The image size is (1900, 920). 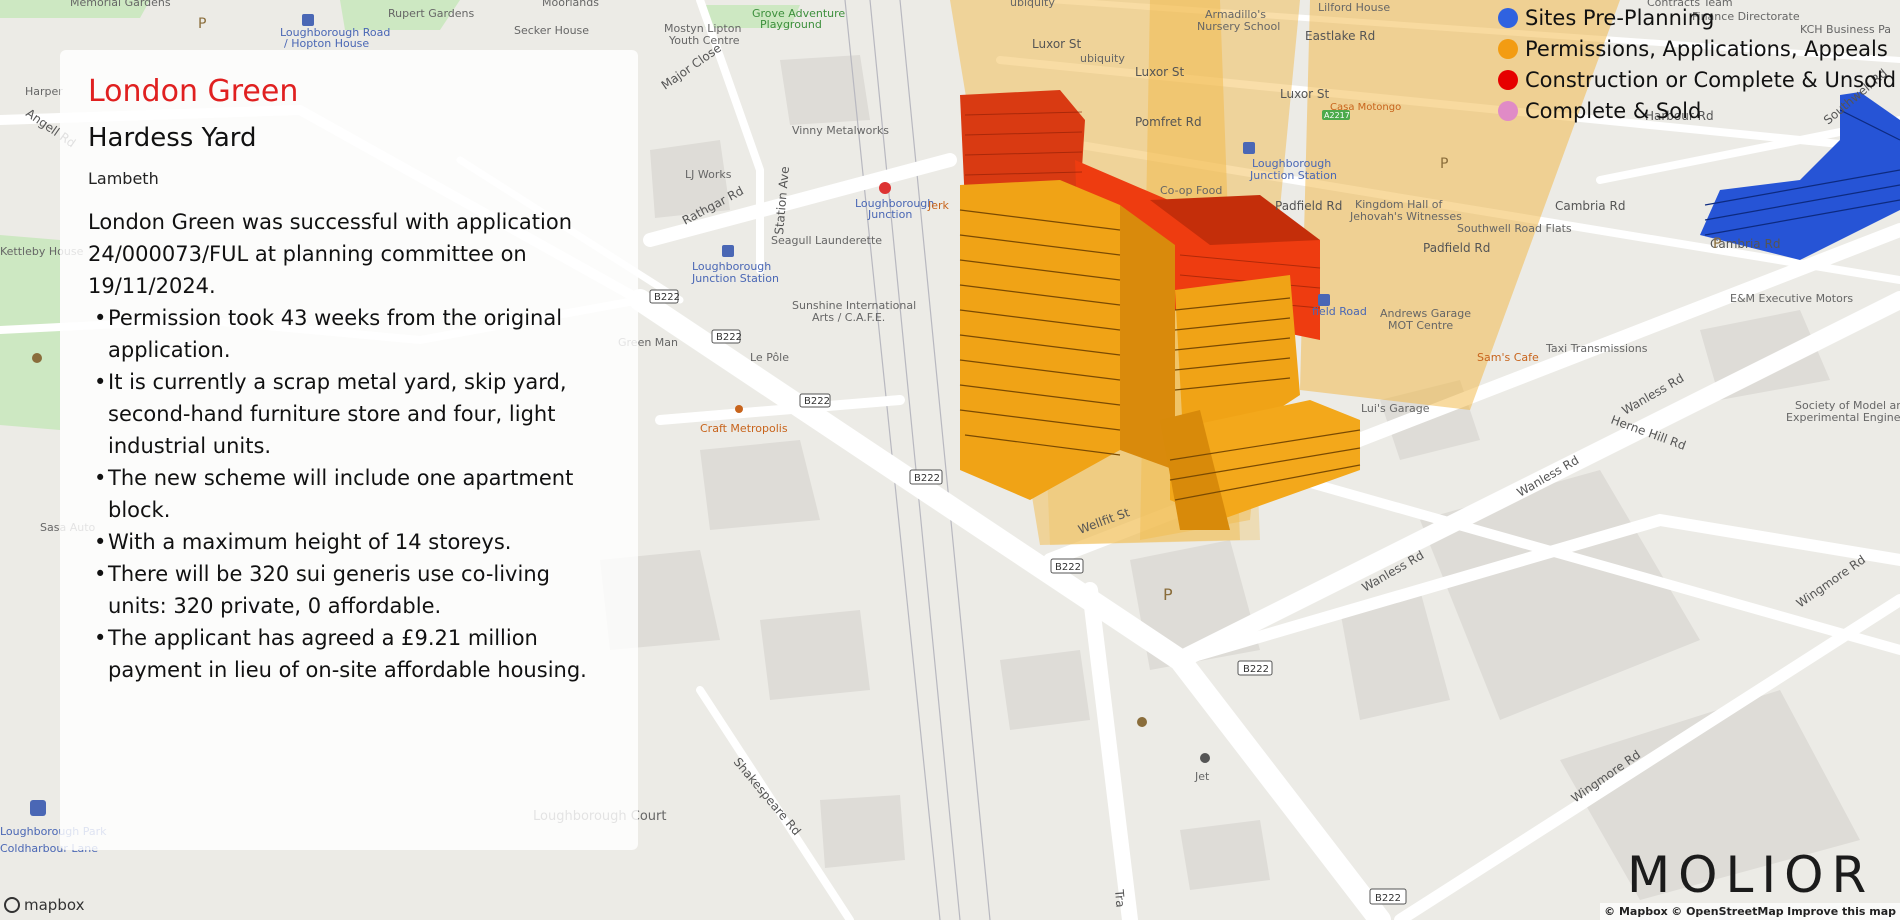 I want to click on svg-text: Vinny Metalworks, so click(x=840, y=130).